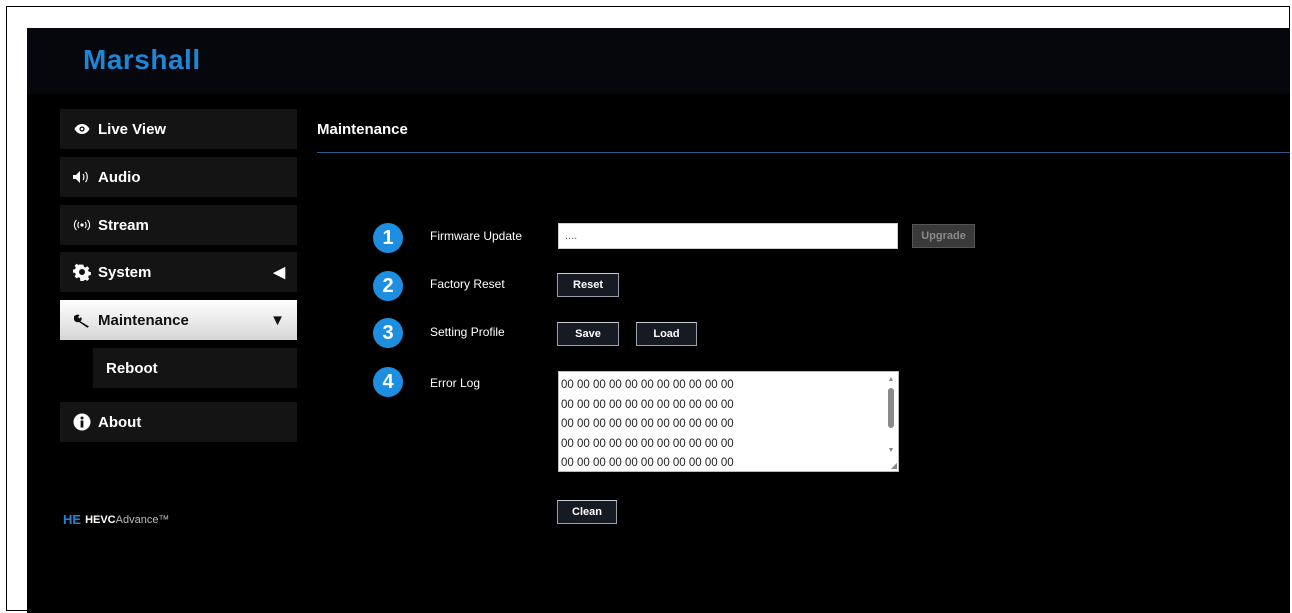 This screenshot has width=1292, height=613. What do you see at coordinates (388, 382) in the screenshot?
I see `step-badge-4: 4` at bounding box center [388, 382].